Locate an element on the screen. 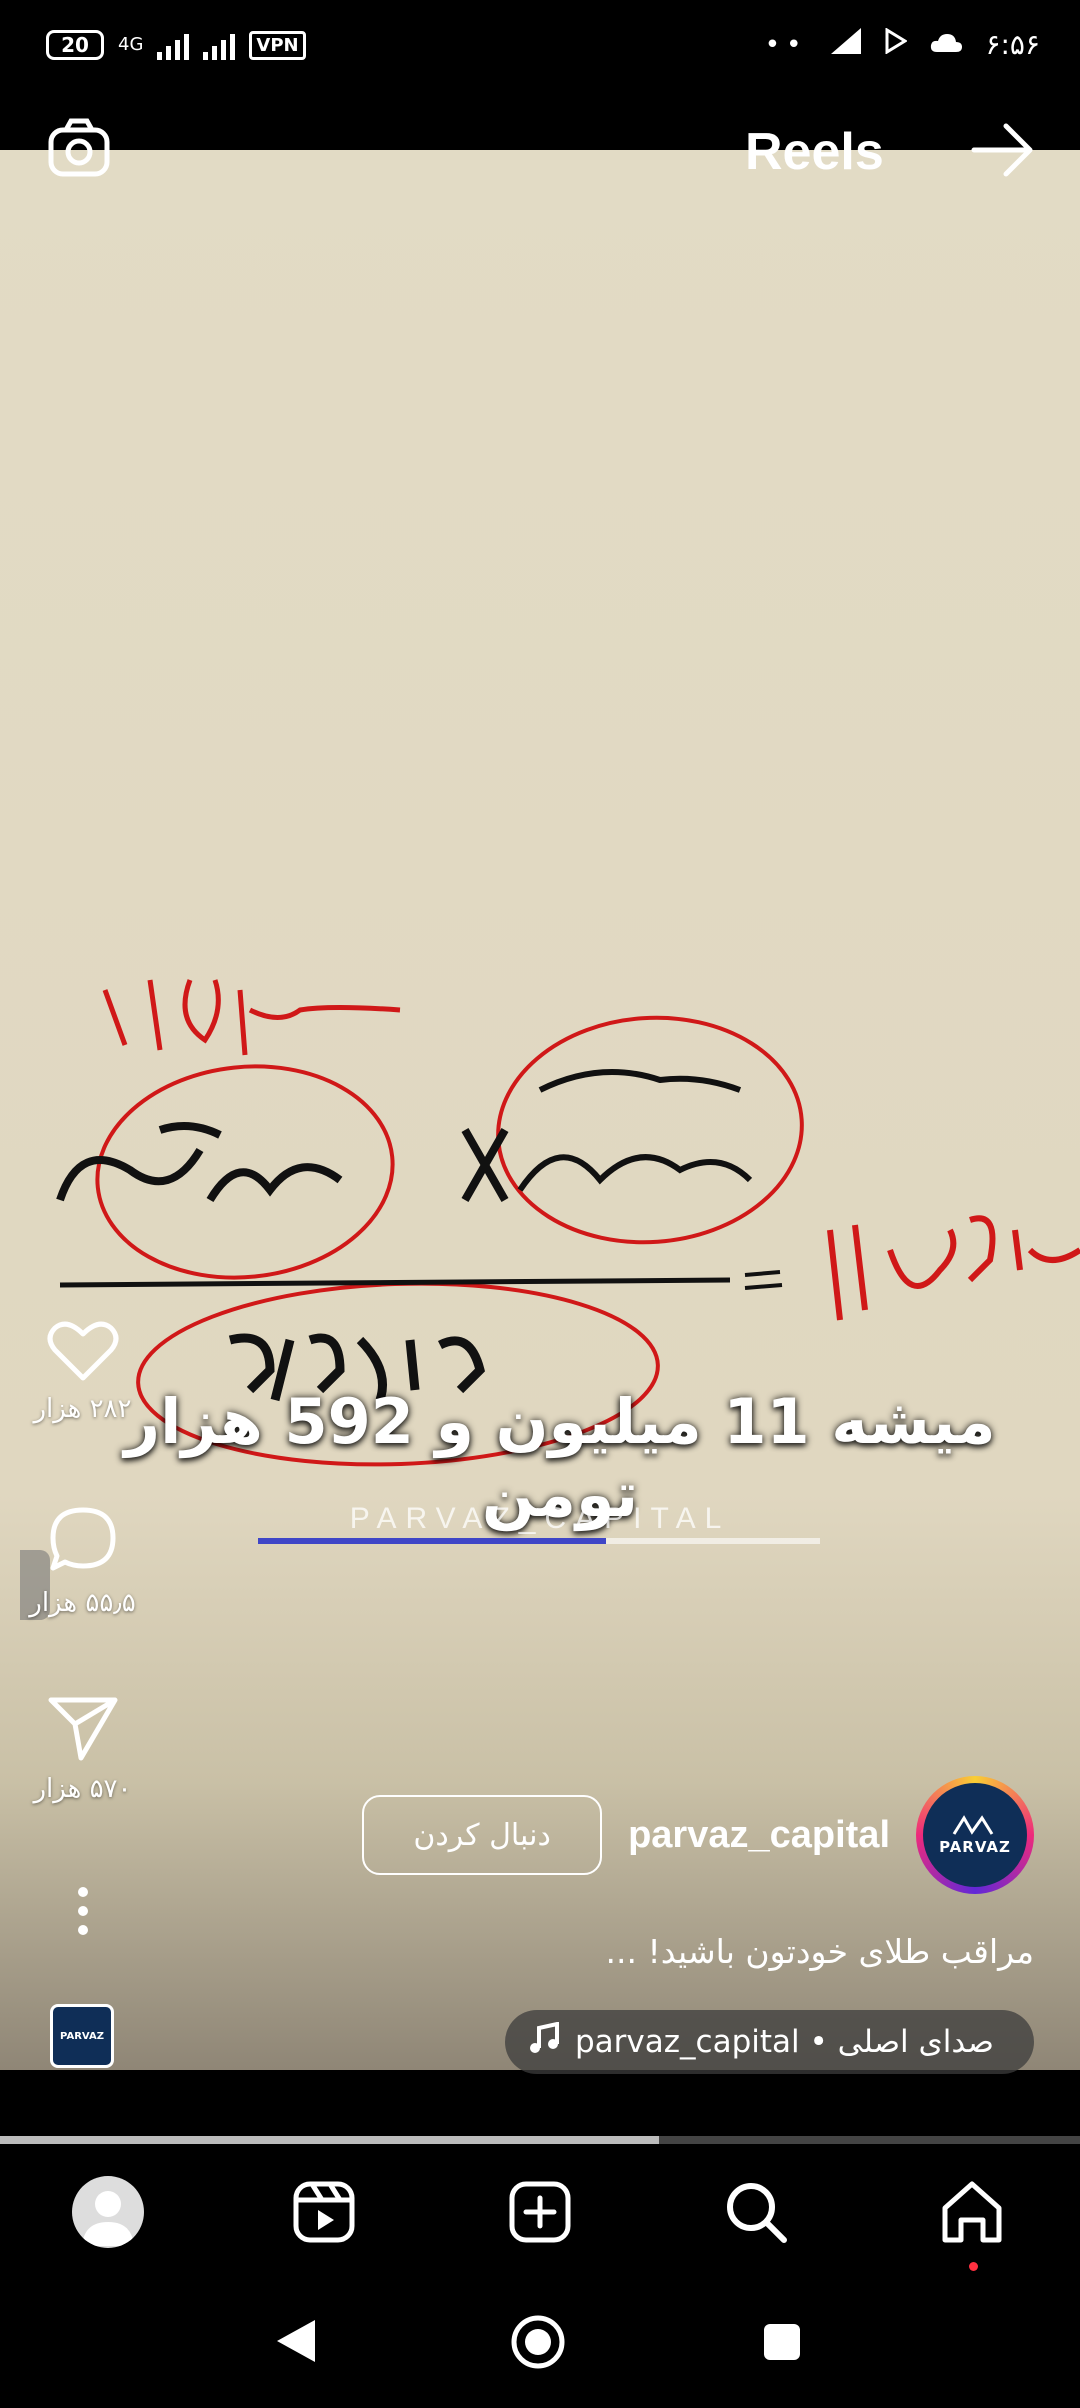  reels-icon is located at coordinates (324, 2212).